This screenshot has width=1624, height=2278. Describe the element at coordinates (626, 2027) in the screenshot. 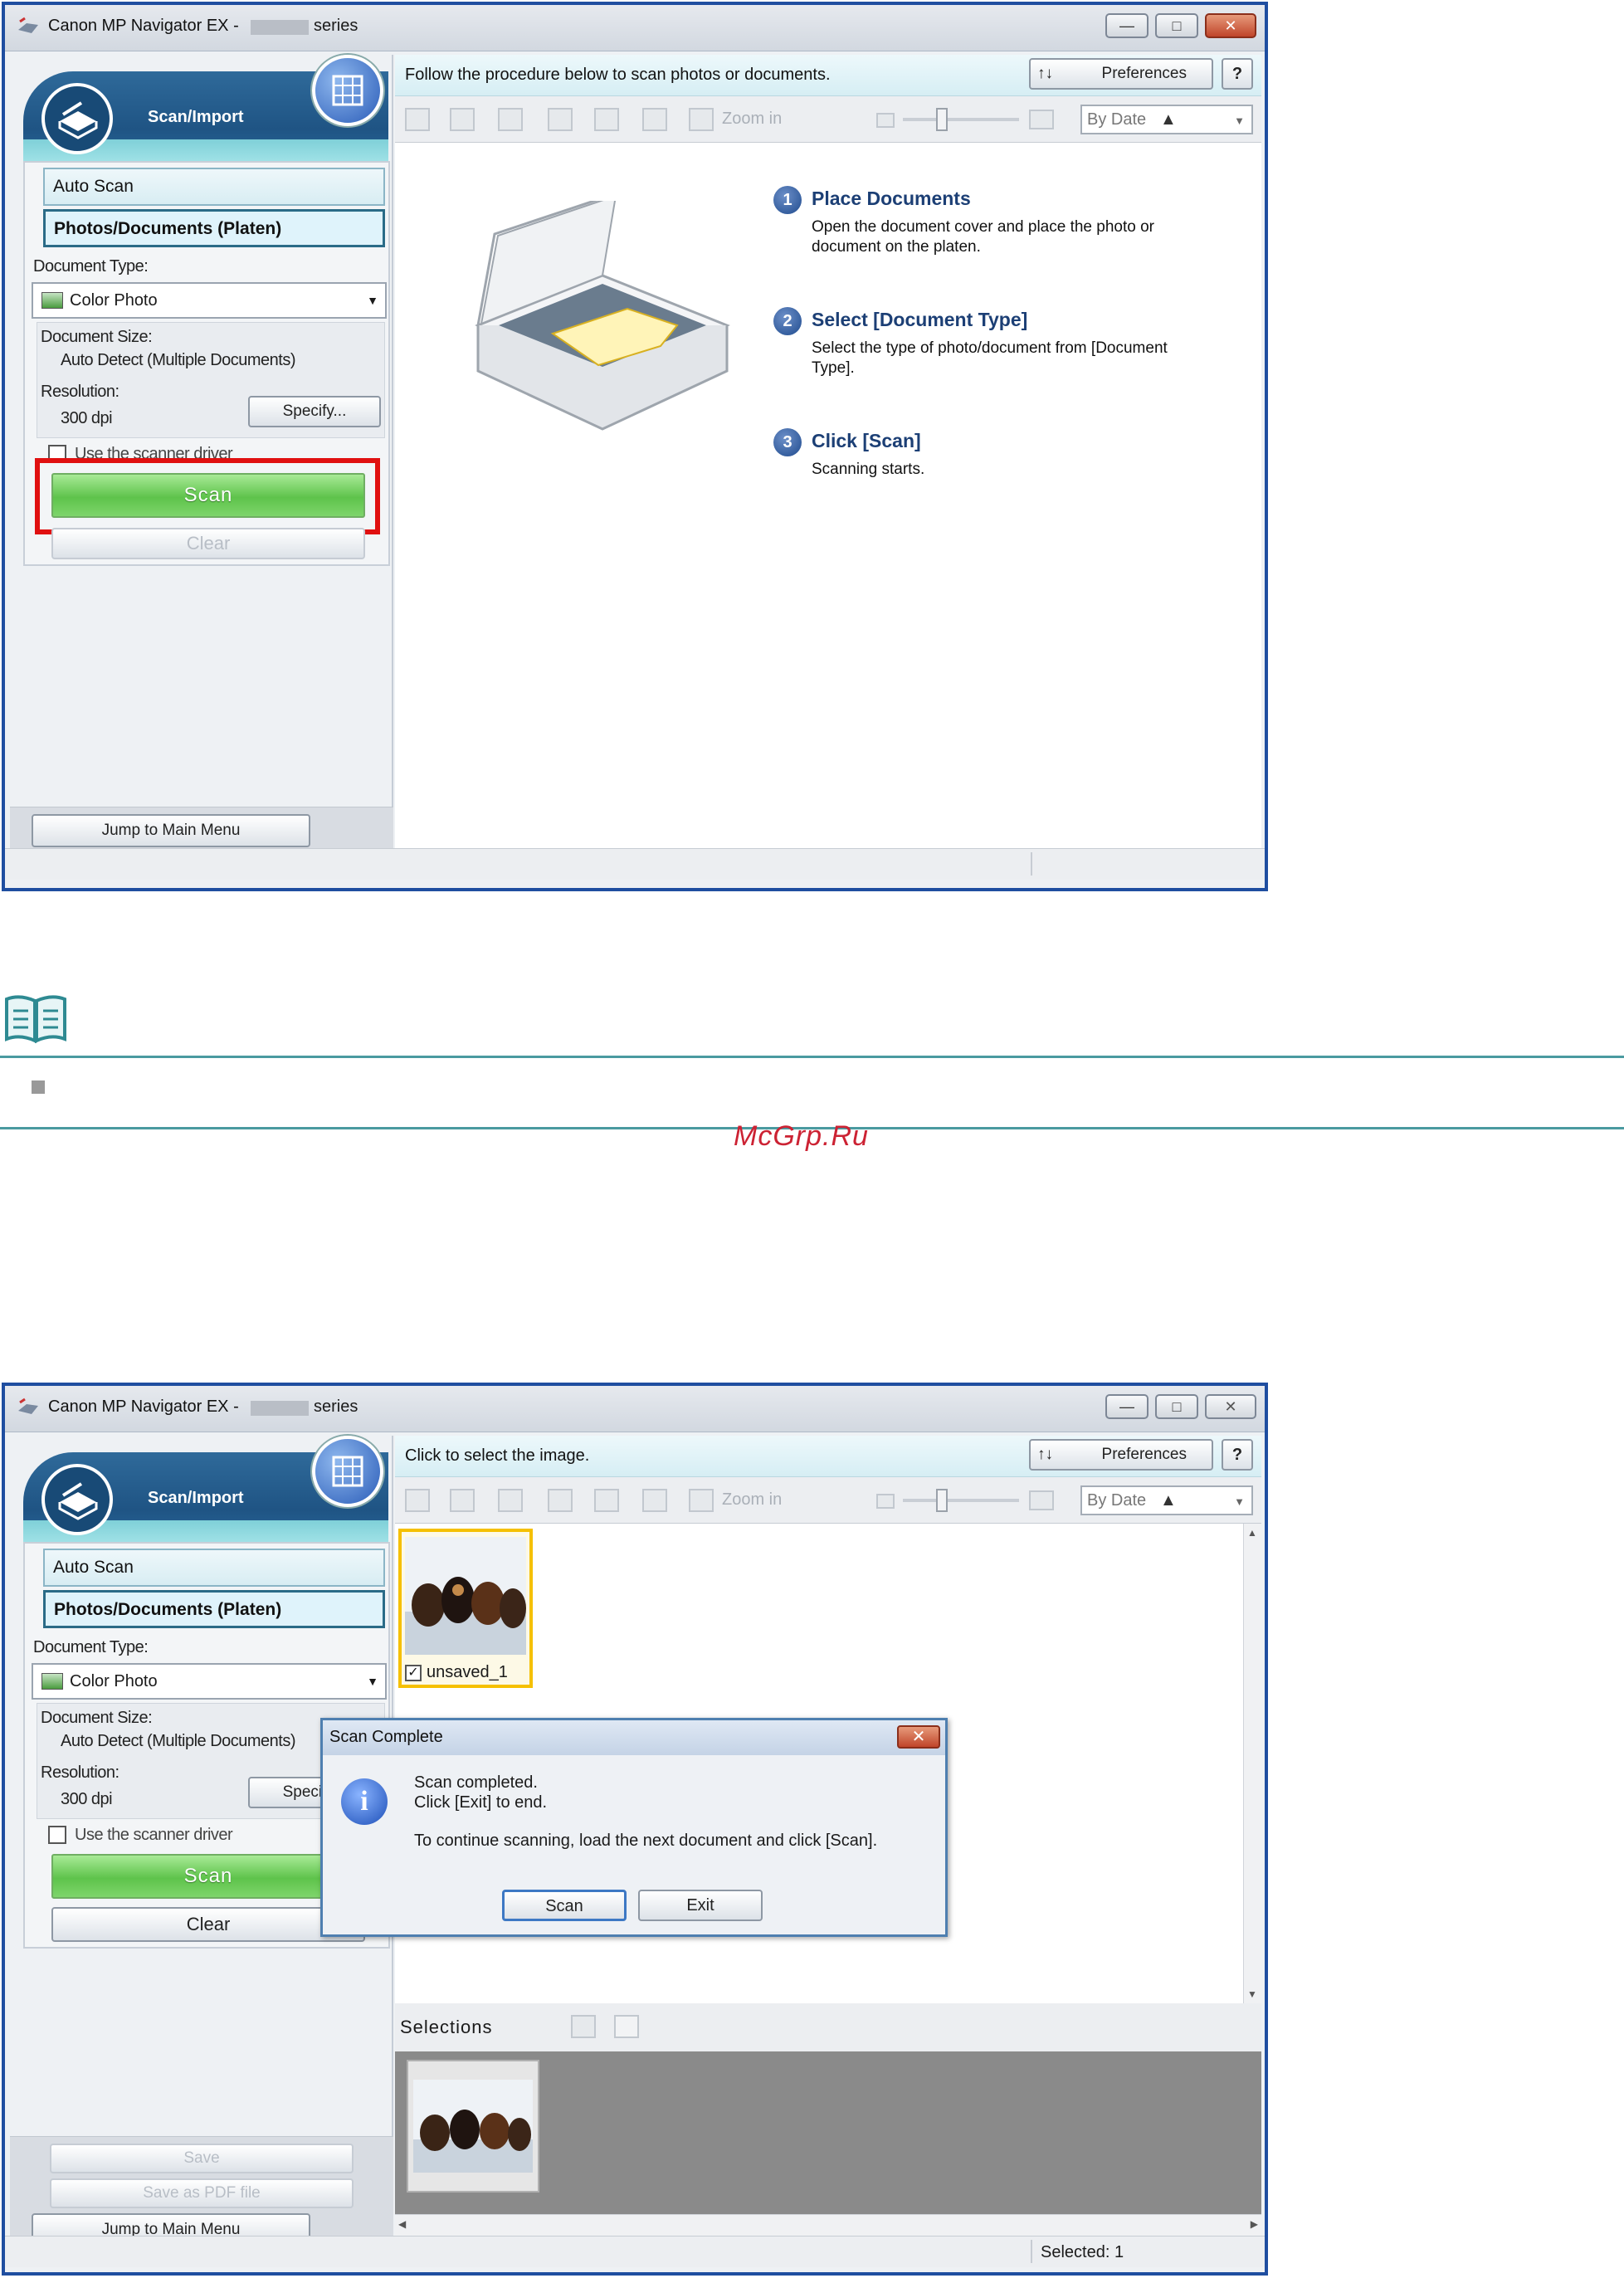

I see `selections-single-icon` at that location.